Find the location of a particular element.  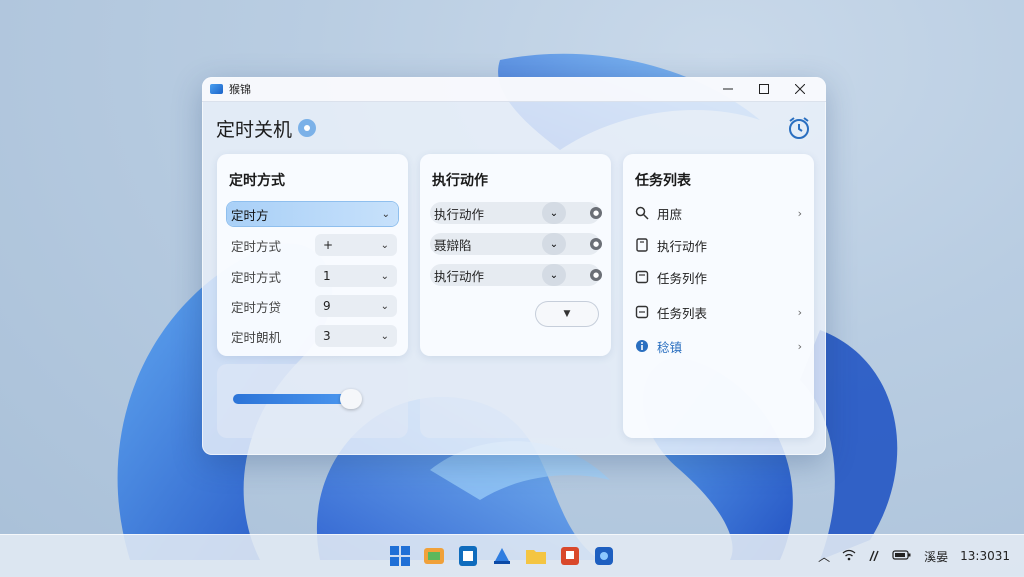

maximize-icon is located at coordinates (764, 89).